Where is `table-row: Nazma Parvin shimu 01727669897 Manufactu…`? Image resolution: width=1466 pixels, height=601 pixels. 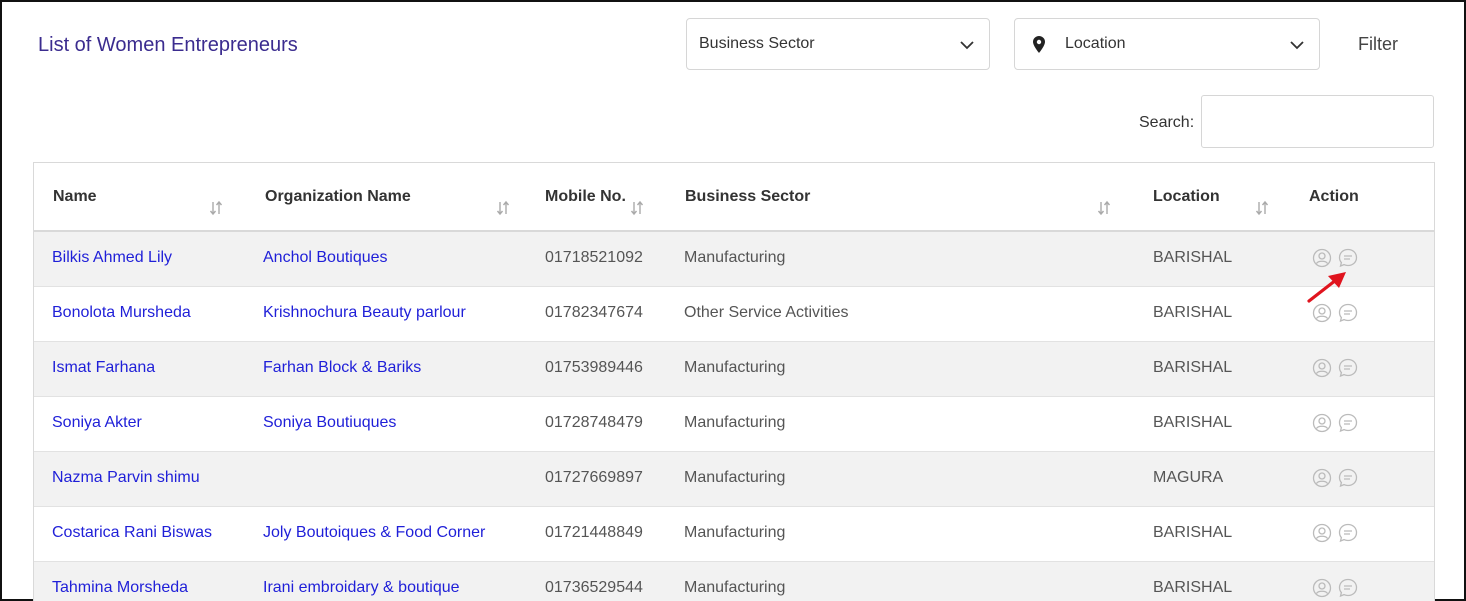 table-row: Nazma Parvin shimu 01727669897 Manufactu… is located at coordinates (734, 479).